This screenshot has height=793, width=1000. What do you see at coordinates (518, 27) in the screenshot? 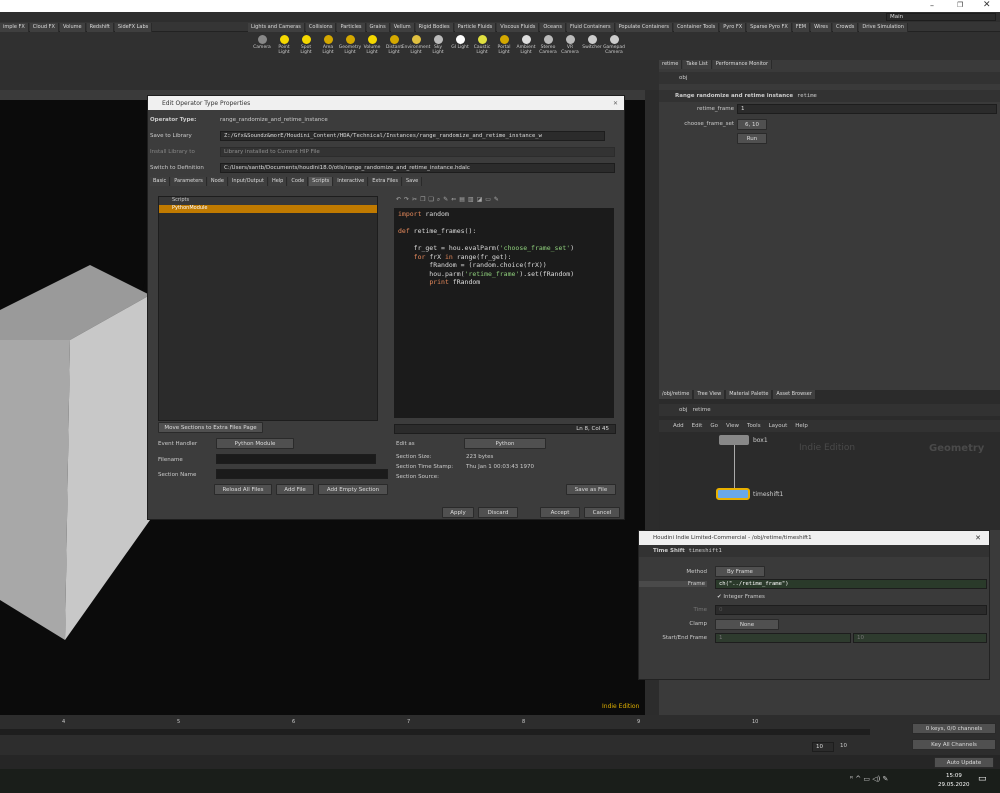
I see `shelf-tab: Viscous Fluids` at bounding box center [518, 27].